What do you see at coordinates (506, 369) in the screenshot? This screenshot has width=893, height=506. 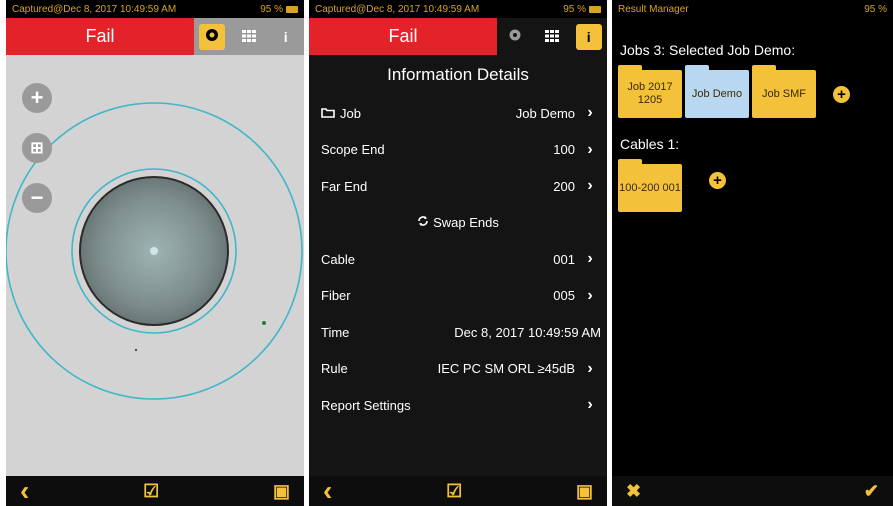 I see `rule-value: IEC PC SM ORL ≥45dB` at bounding box center [506, 369].